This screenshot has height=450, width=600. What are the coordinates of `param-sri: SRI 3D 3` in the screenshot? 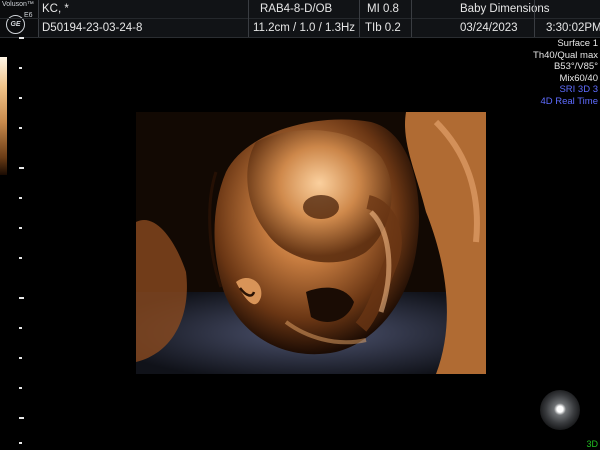 It's located at (578, 90).